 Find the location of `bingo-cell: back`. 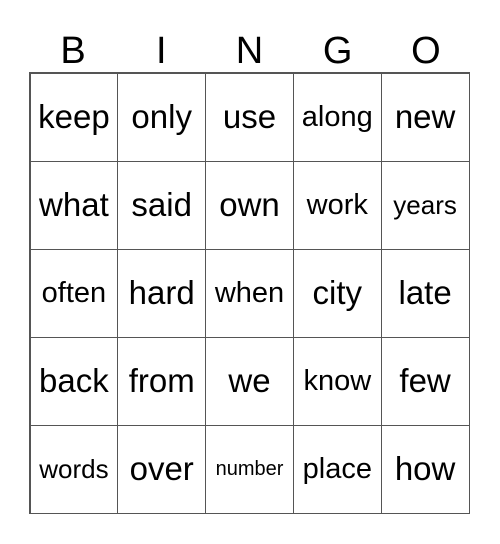

bingo-cell: back is located at coordinates (74, 381).